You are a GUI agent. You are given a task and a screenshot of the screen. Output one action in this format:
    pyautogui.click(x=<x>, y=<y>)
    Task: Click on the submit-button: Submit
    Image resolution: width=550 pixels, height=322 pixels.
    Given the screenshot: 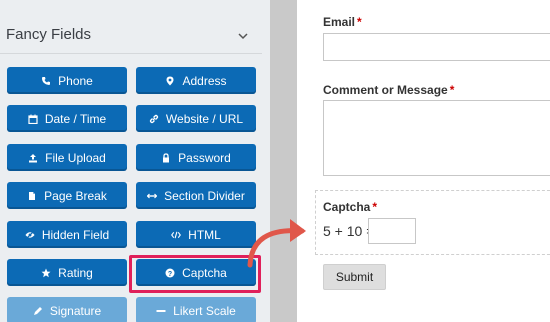 What is the action you would take?
    pyautogui.click(x=354, y=277)
    